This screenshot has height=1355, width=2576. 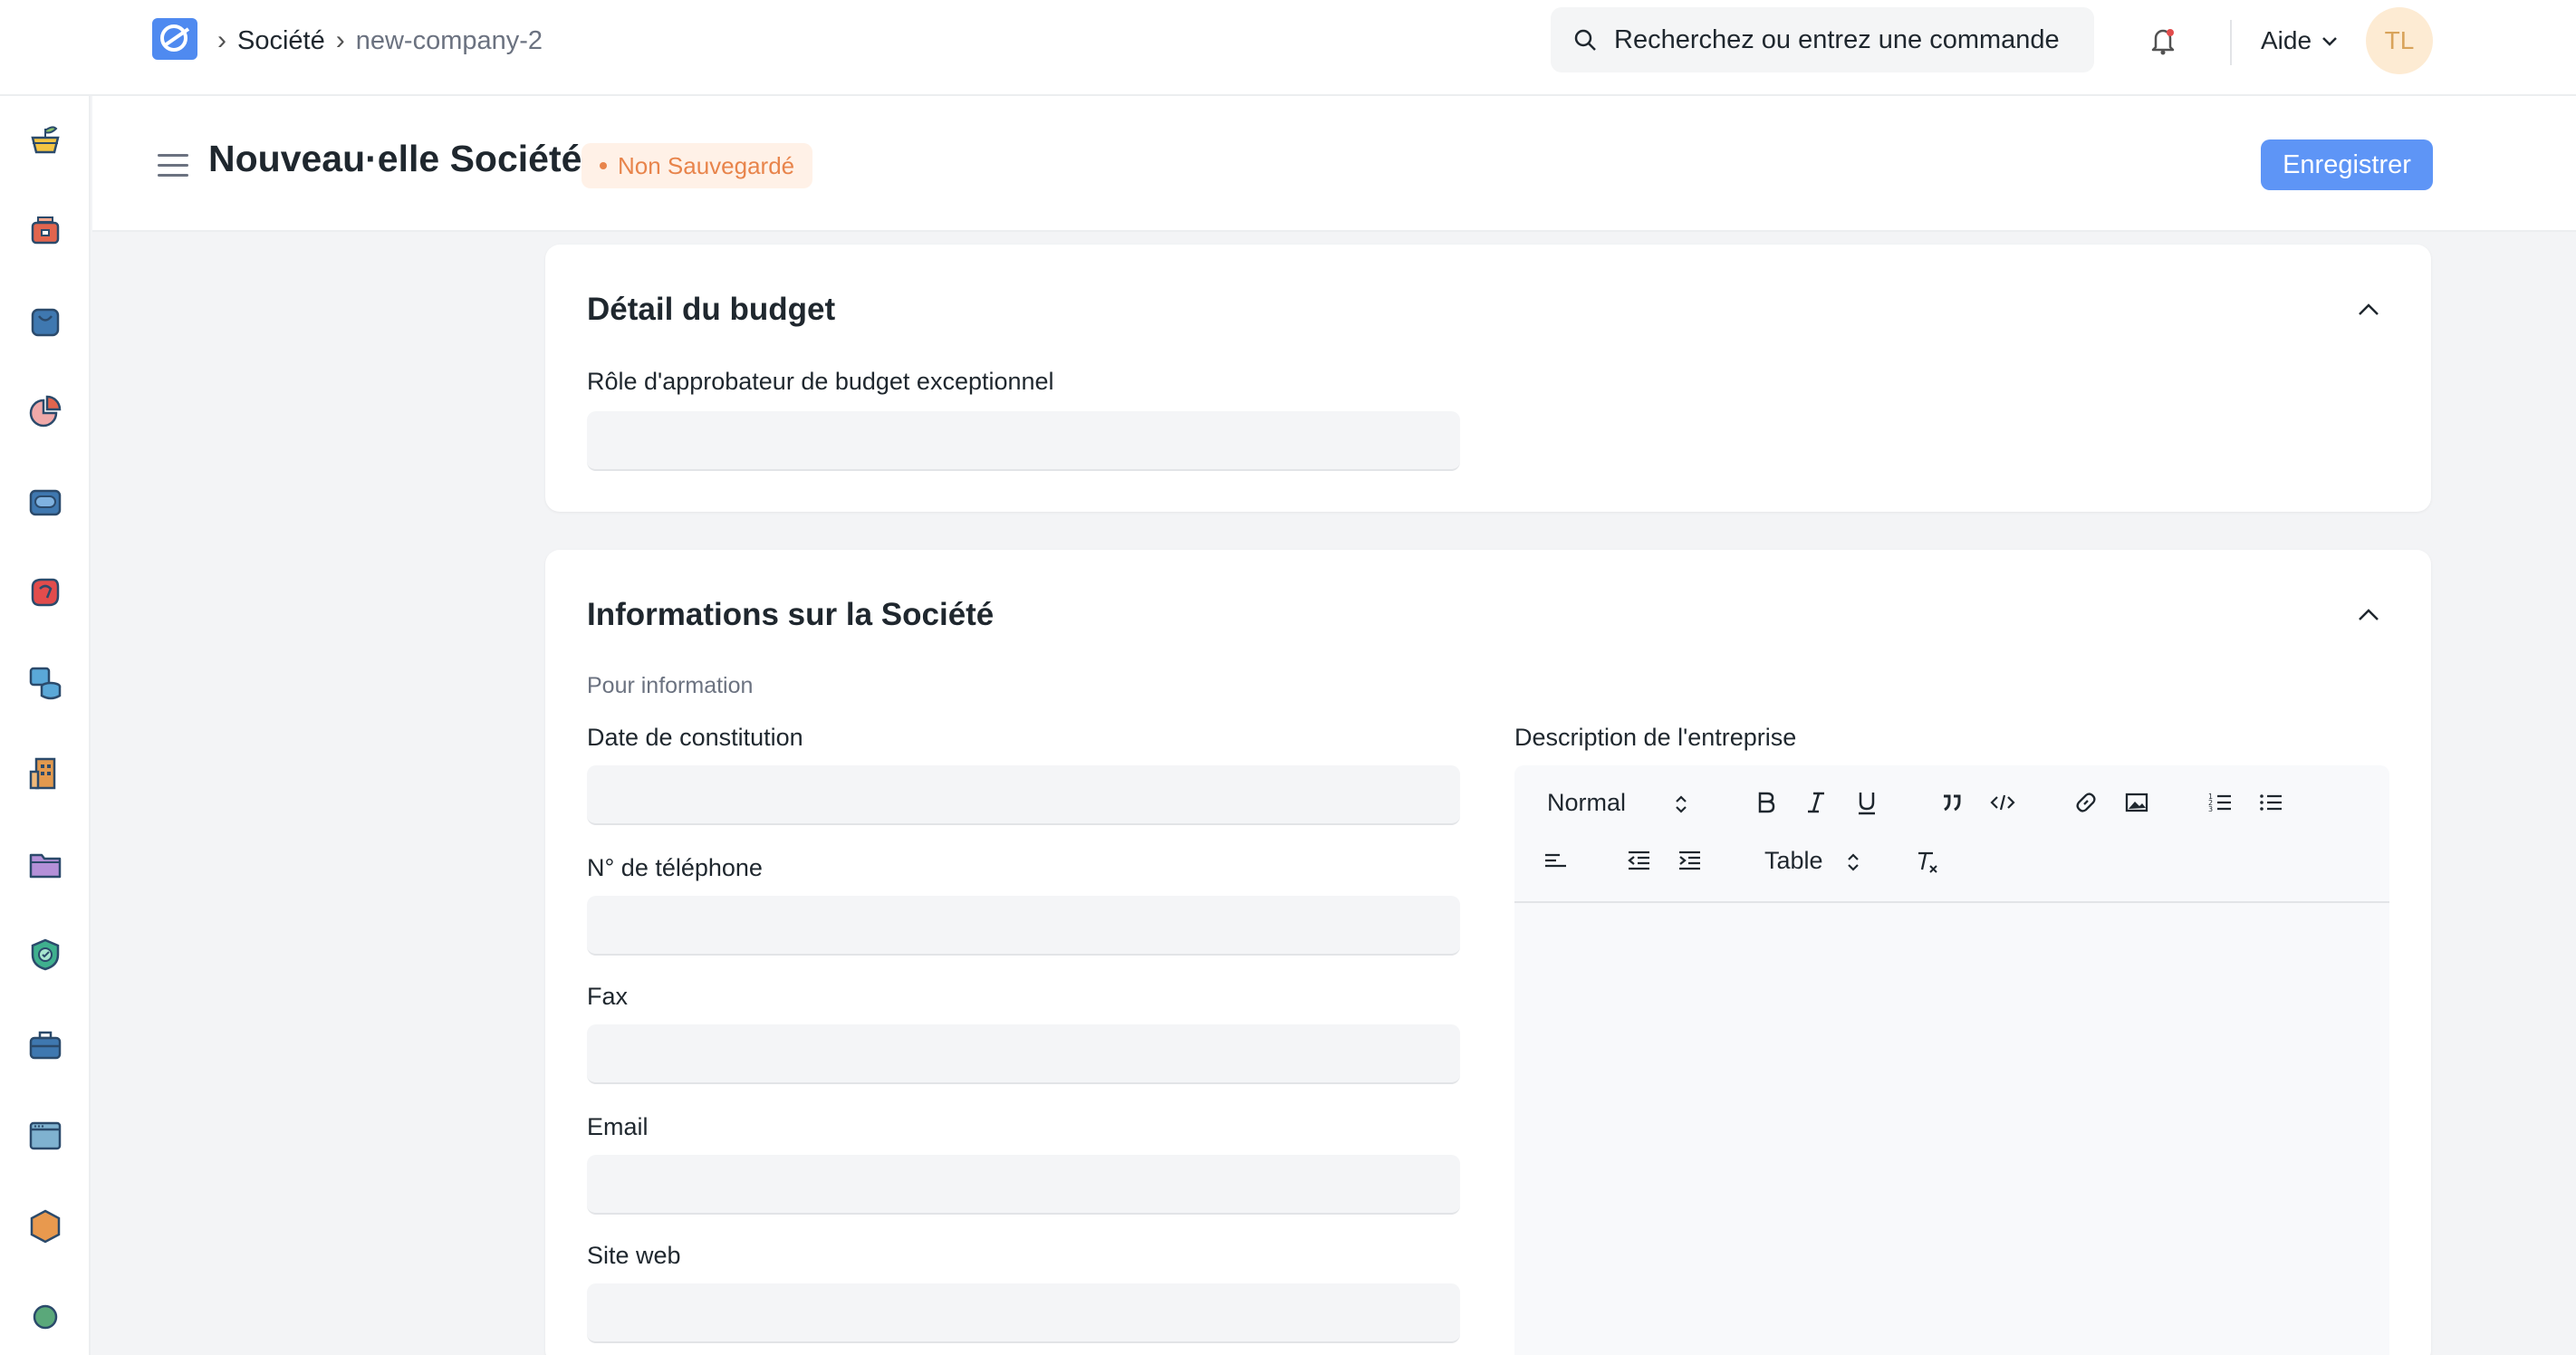 What do you see at coordinates (1555, 860) in the screenshot?
I see `align-left-icon` at bounding box center [1555, 860].